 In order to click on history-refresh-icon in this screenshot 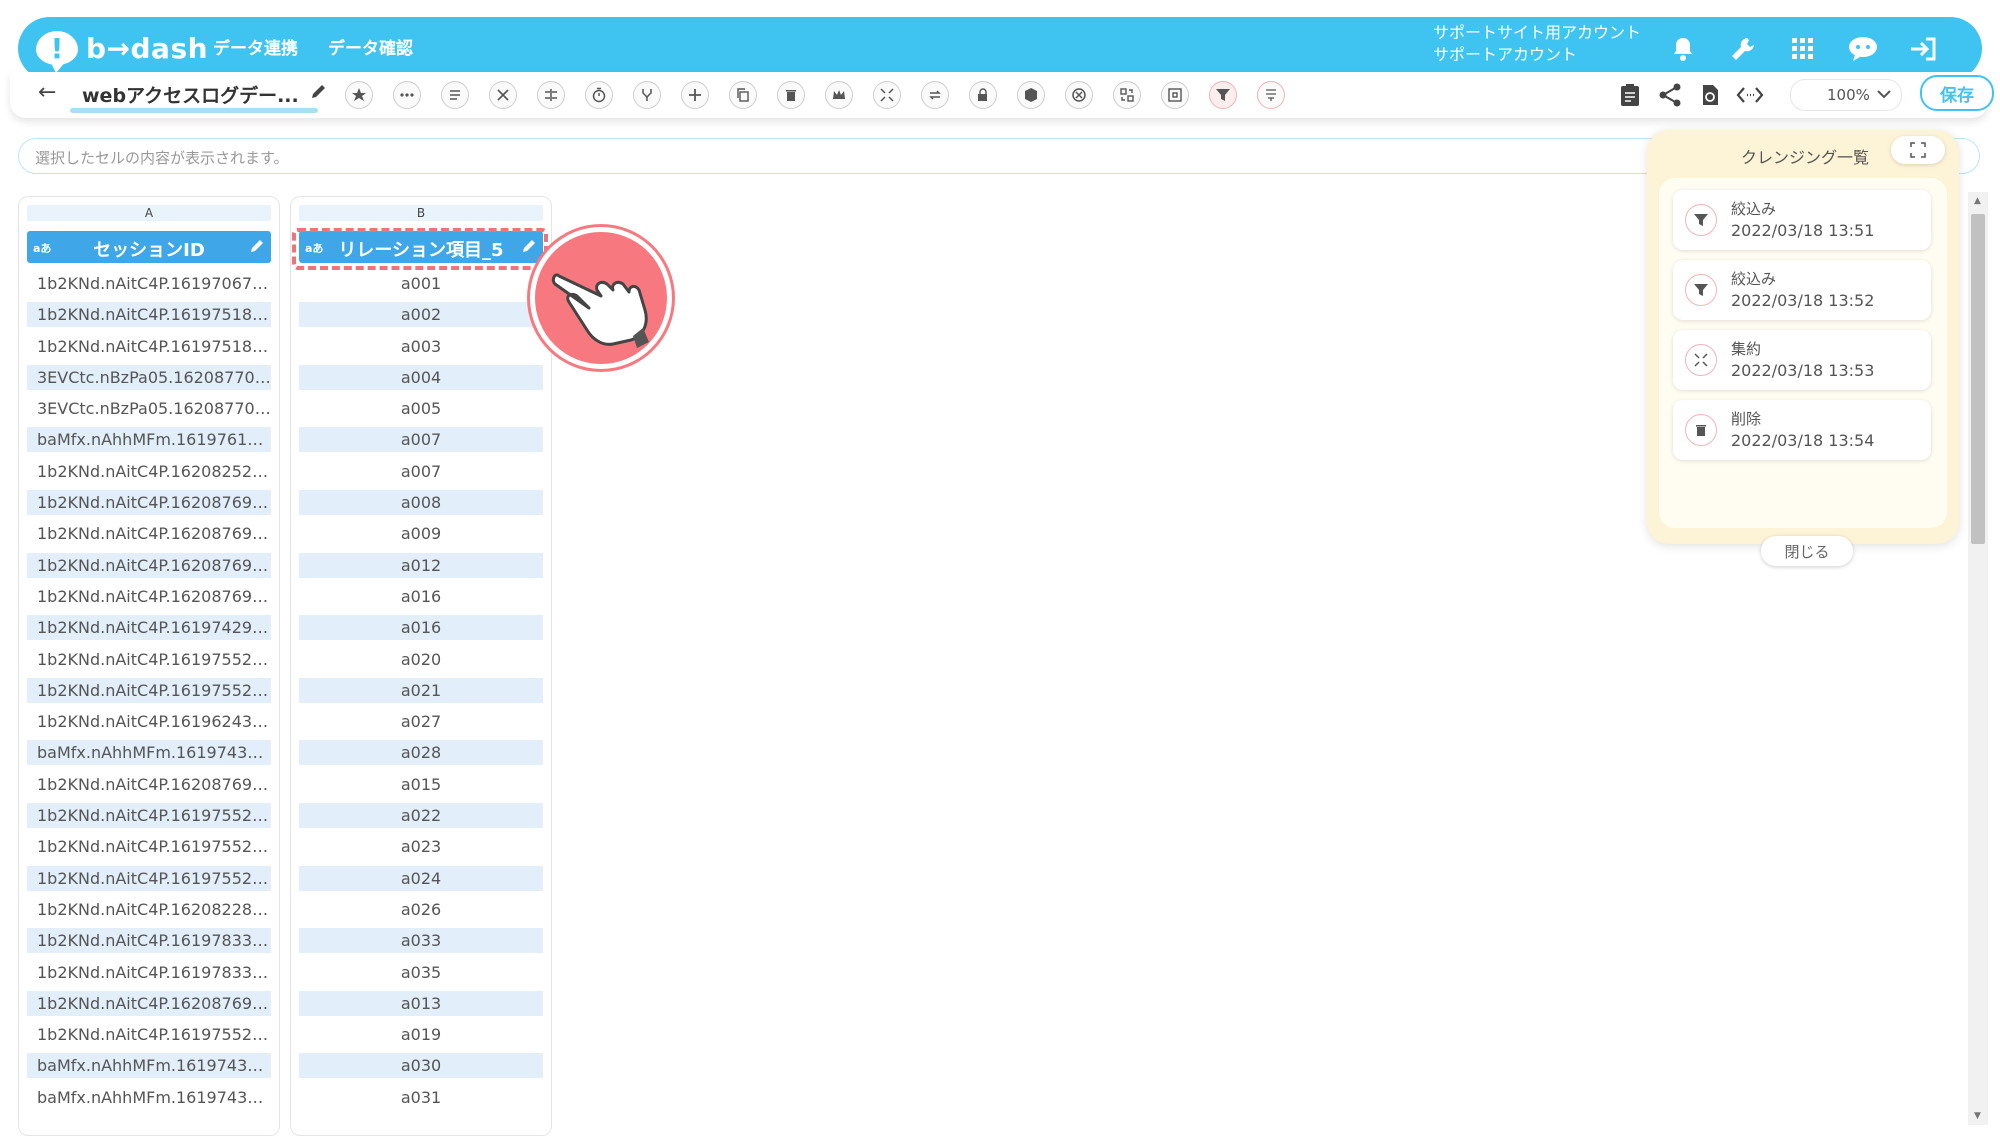, I will do `click(1710, 95)`.